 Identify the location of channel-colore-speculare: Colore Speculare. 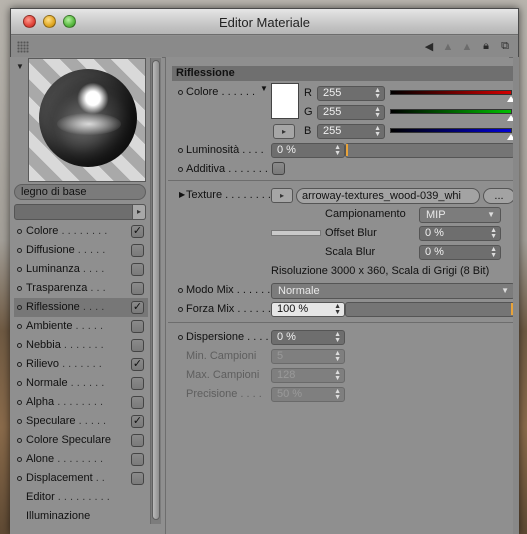
(81, 440).